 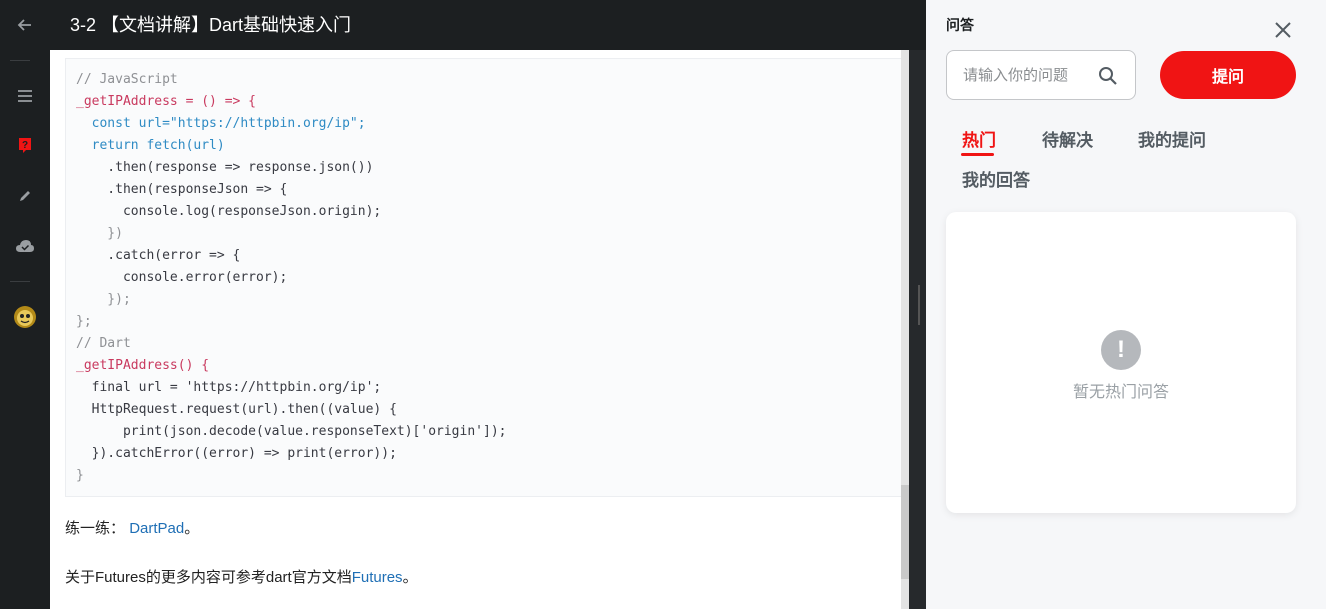 I want to click on qa-button: ?, so click(x=25, y=146).